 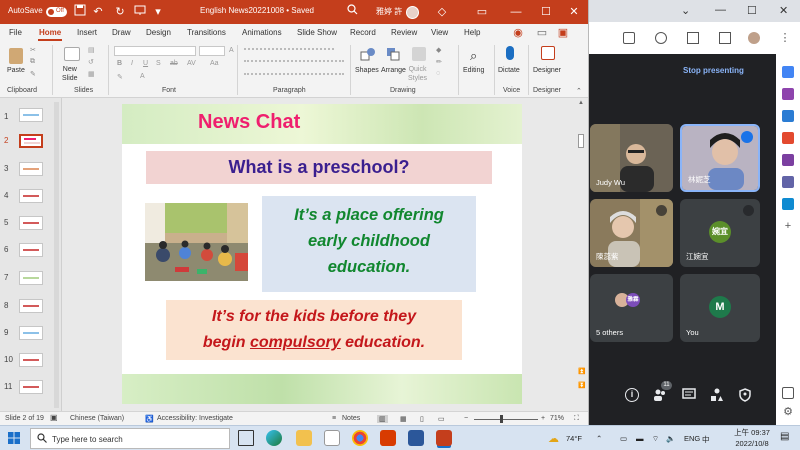 I want to click on arrange-button: Arrange, so click(x=393, y=70).